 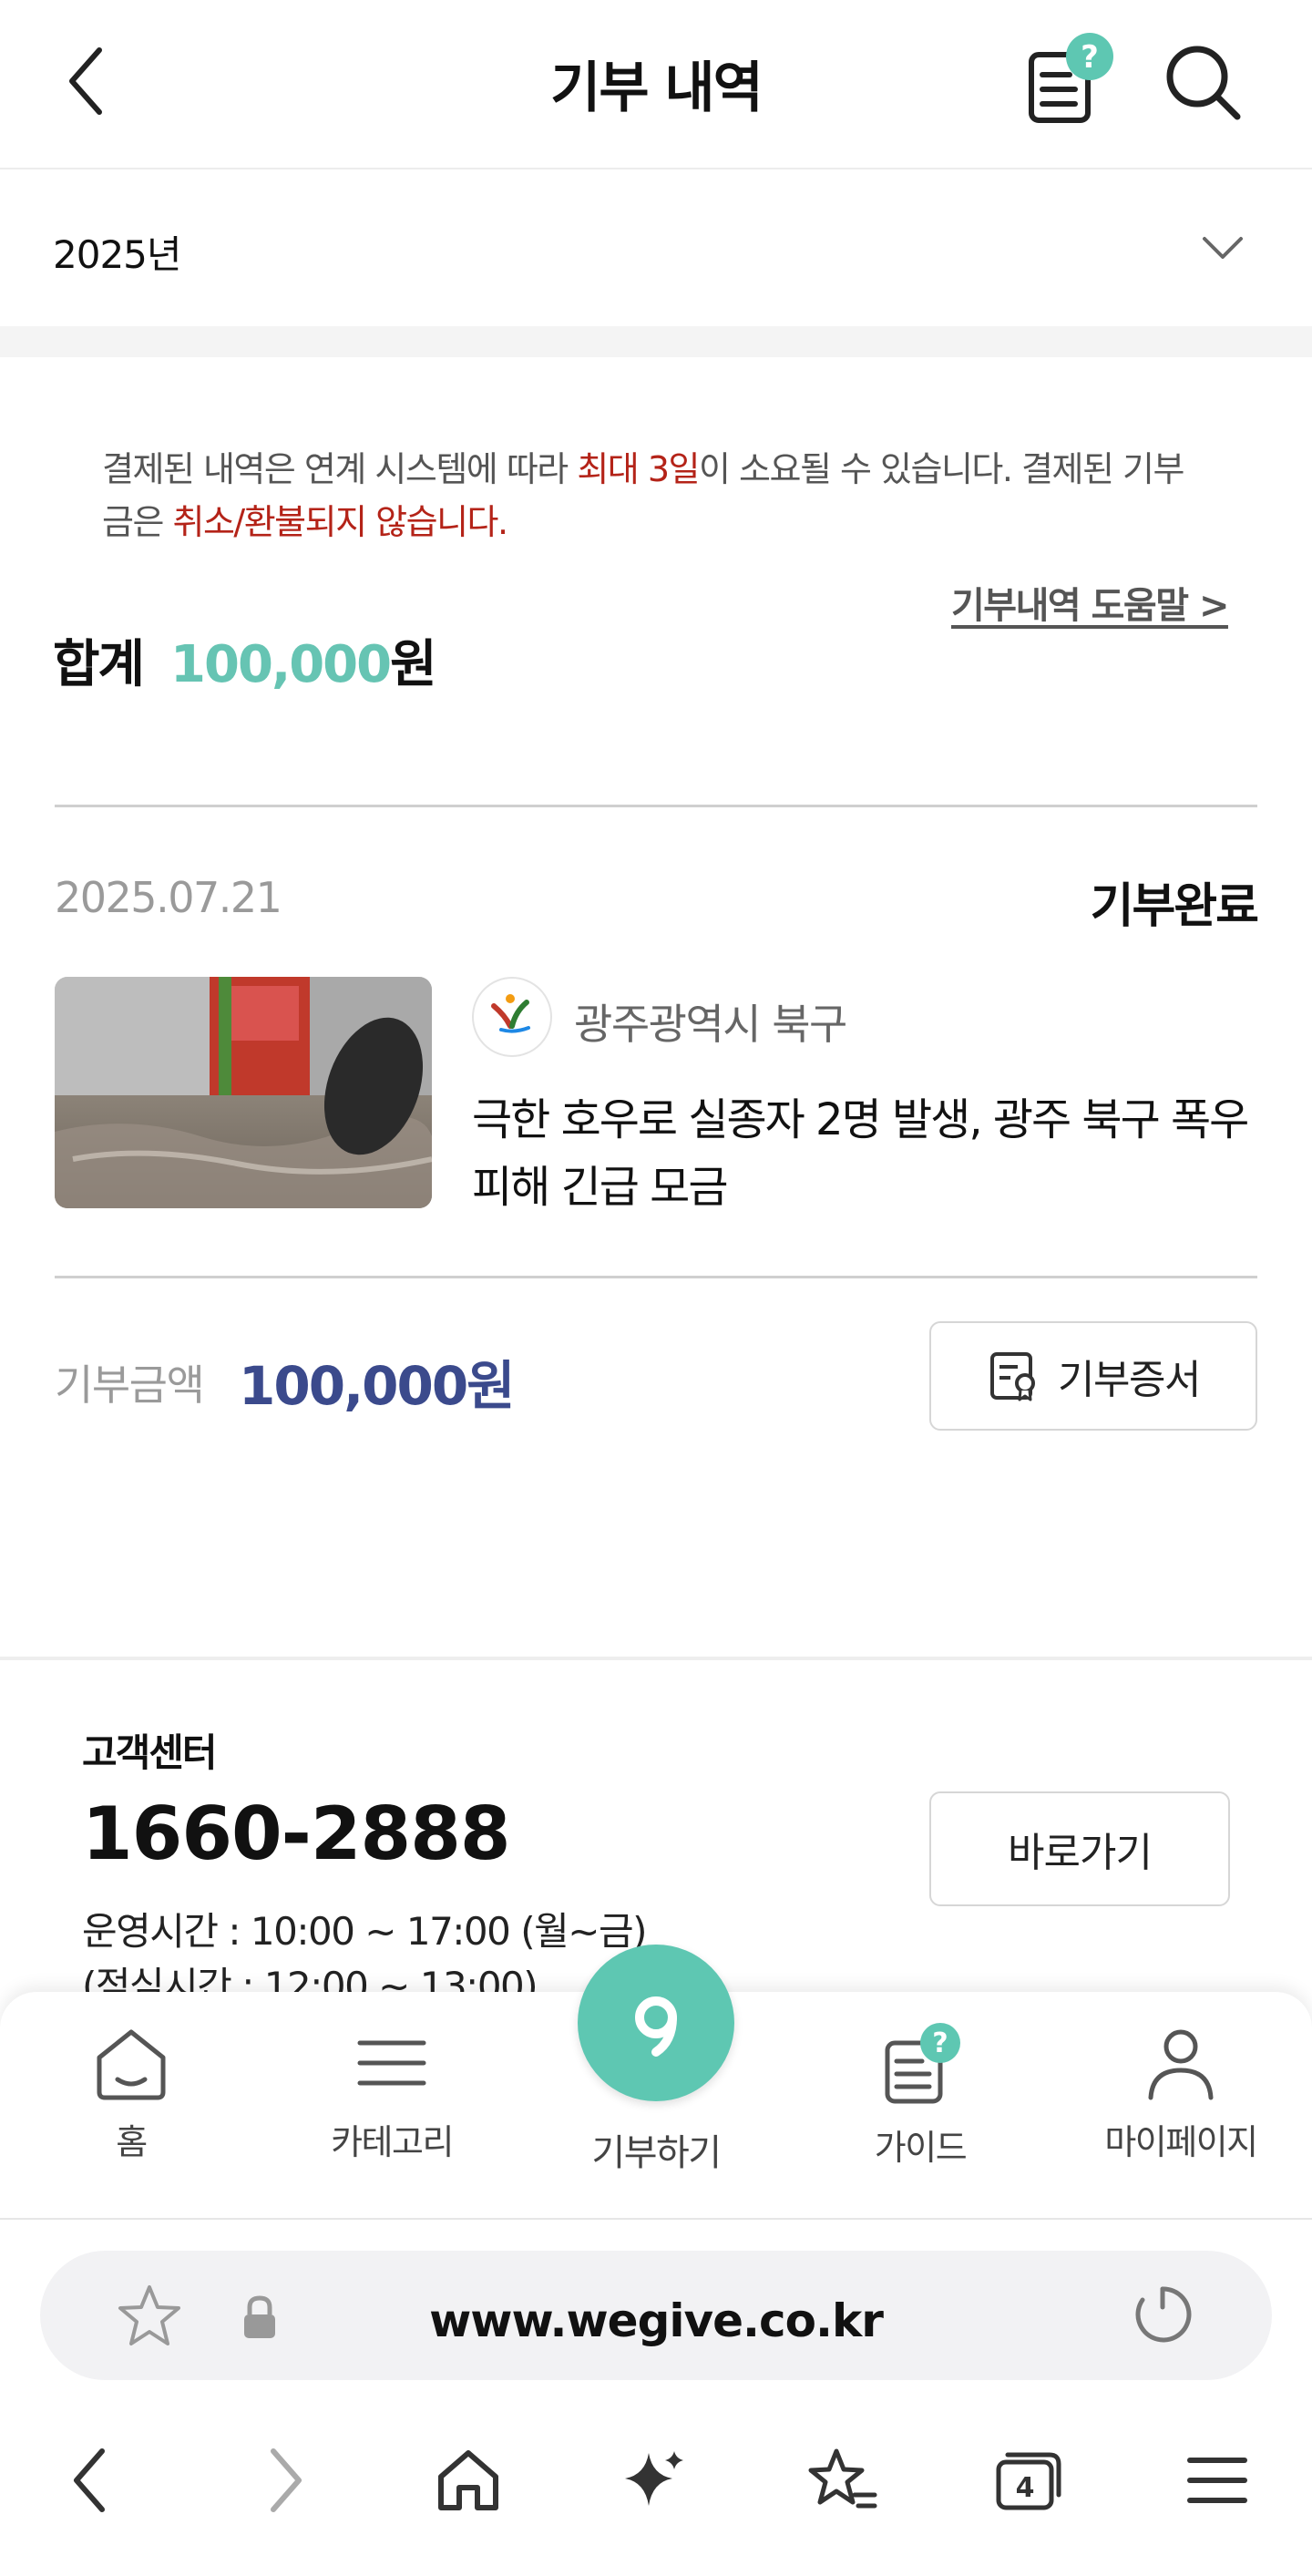 What do you see at coordinates (1181, 2142) in the screenshot?
I see `tab-label: 마이페이지` at bounding box center [1181, 2142].